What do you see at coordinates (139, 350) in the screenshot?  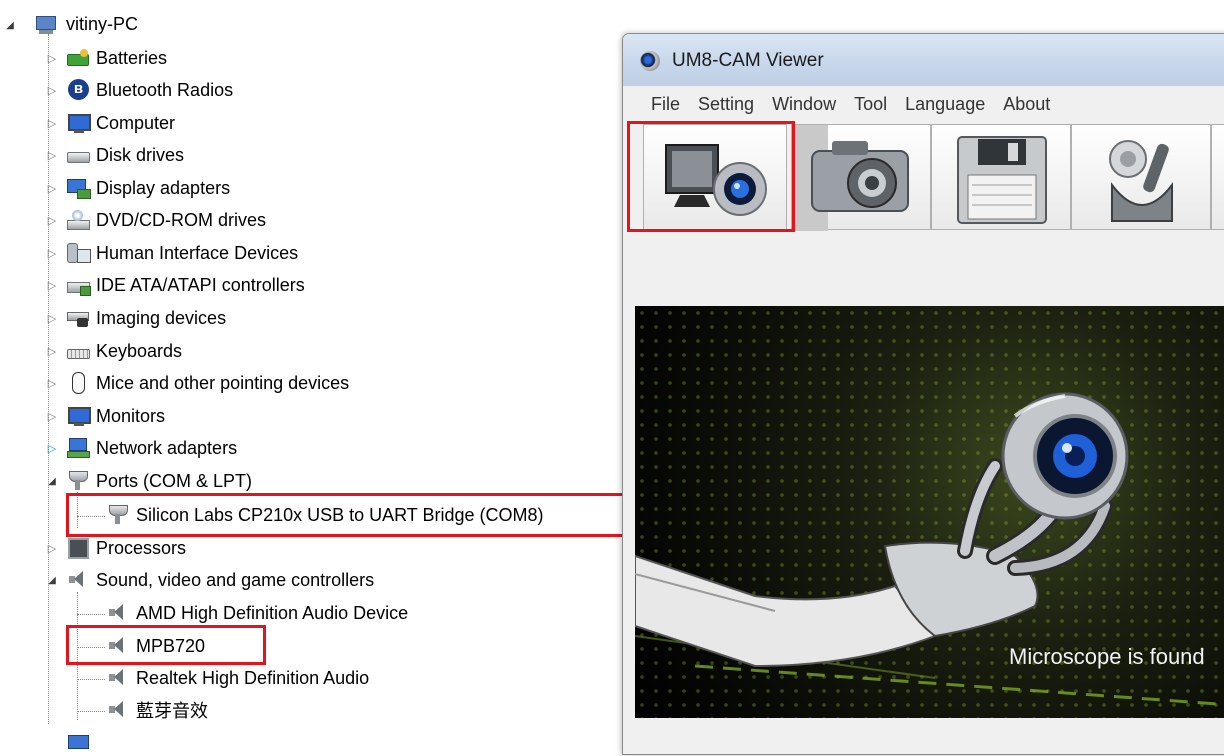 I see `tree-item-label: Keyboards` at bounding box center [139, 350].